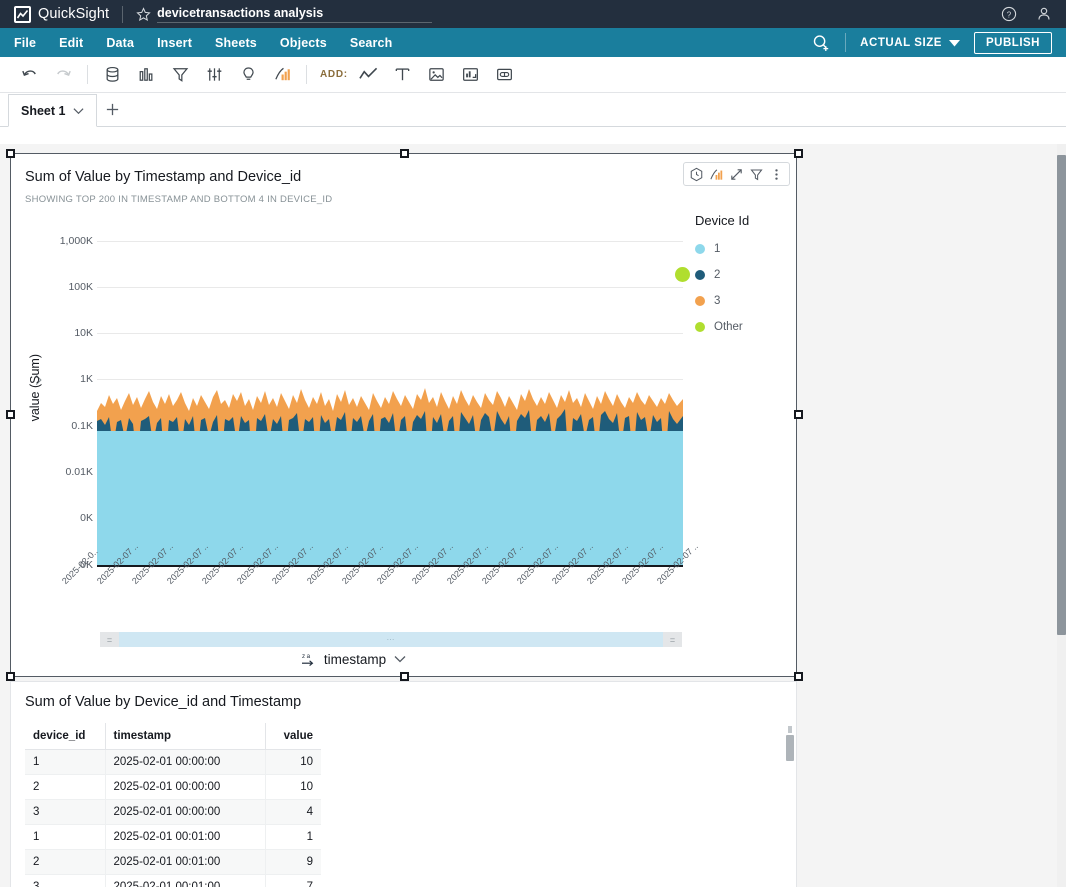  What do you see at coordinates (722, 220) in the screenshot?
I see `legend-title: Device Id` at bounding box center [722, 220].